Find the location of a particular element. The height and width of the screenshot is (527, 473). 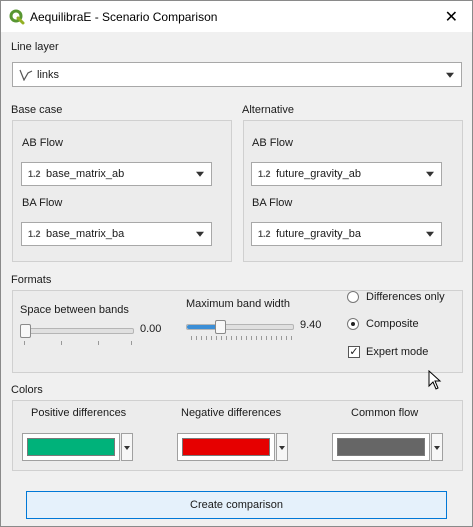

base-ab-combo: 1.2 base_matrix_ab is located at coordinates (116, 174).